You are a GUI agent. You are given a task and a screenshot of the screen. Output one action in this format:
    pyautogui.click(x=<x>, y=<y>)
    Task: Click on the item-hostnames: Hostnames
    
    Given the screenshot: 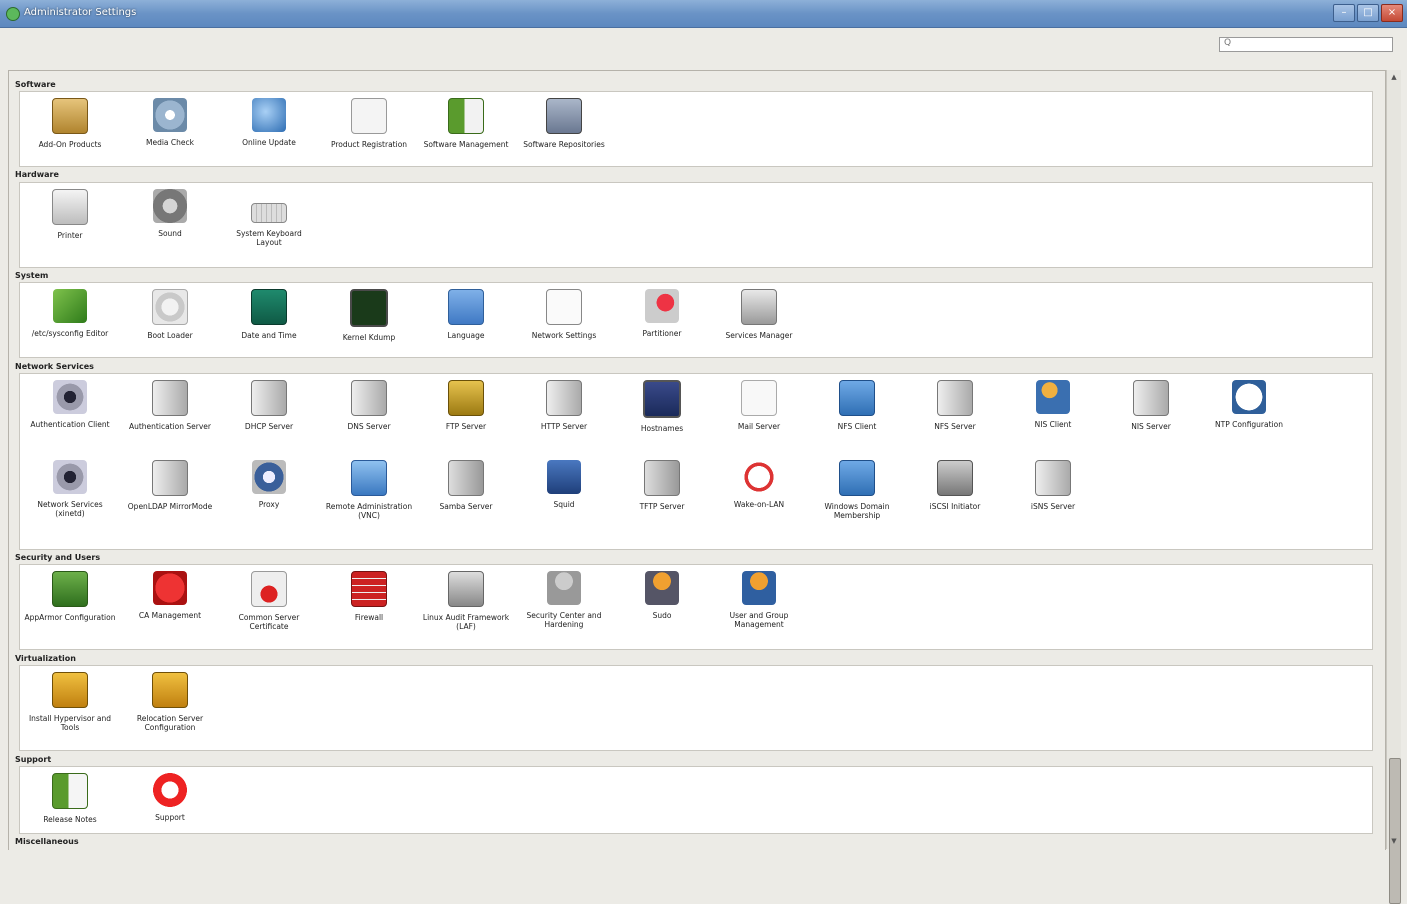 What is the action you would take?
    pyautogui.click(x=662, y=406)
    